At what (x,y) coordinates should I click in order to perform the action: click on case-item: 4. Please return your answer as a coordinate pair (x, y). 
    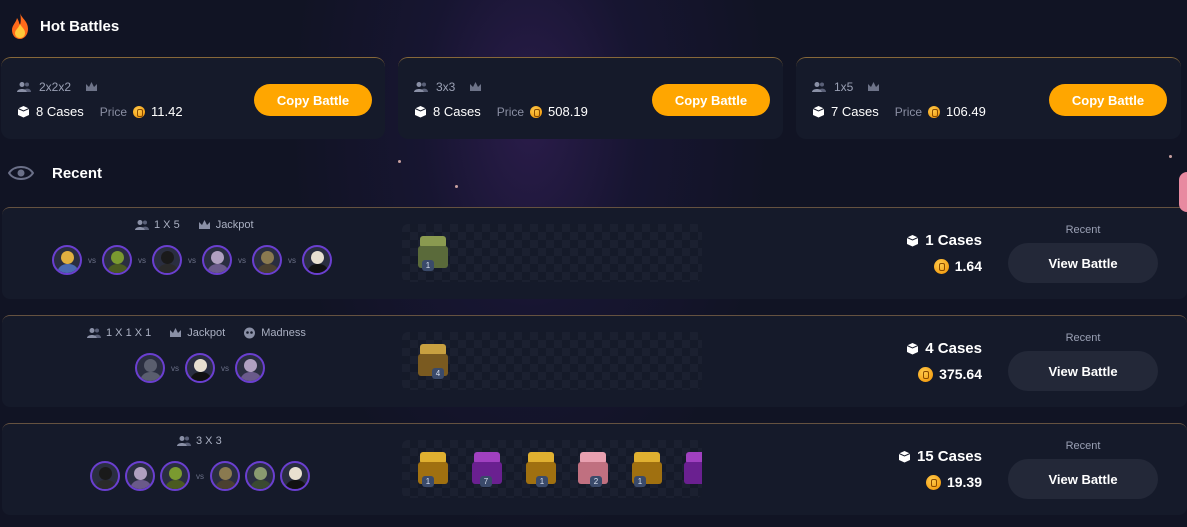
    Looking at the image, I should click on (433, 361).